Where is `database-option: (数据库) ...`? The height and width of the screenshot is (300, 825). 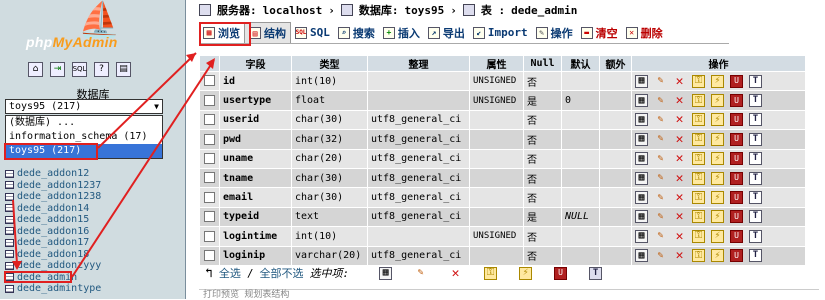 database-option: (数据库) ... is located at coordinates (84, 123).